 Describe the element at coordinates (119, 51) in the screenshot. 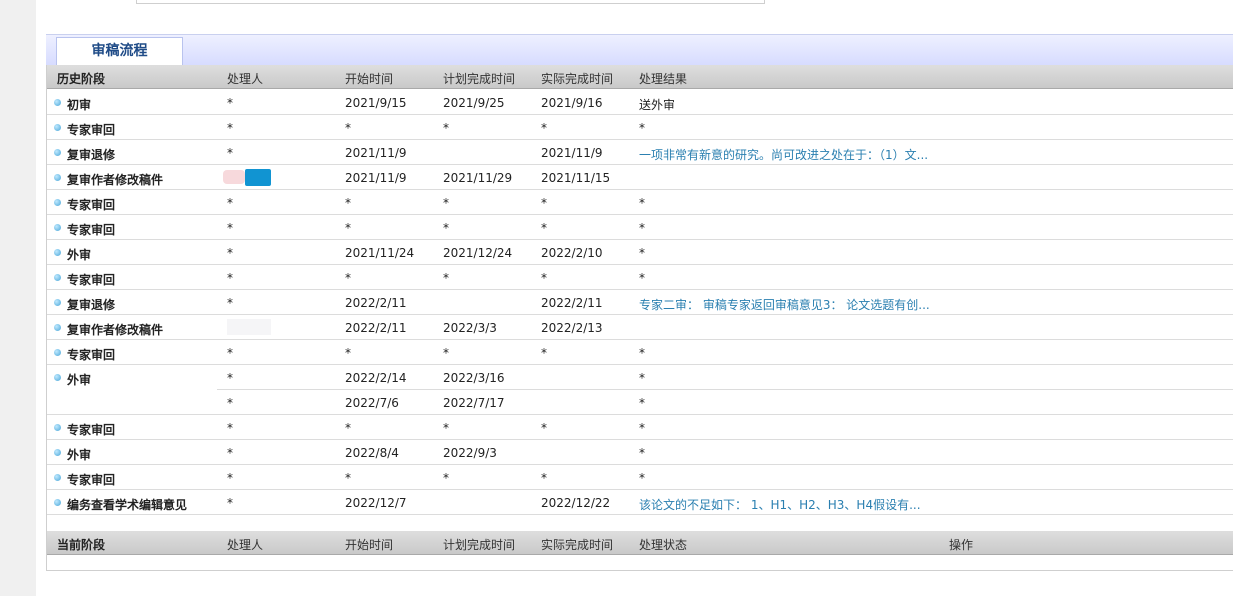

I see `tab-review-process: 审稿流程` at that location.